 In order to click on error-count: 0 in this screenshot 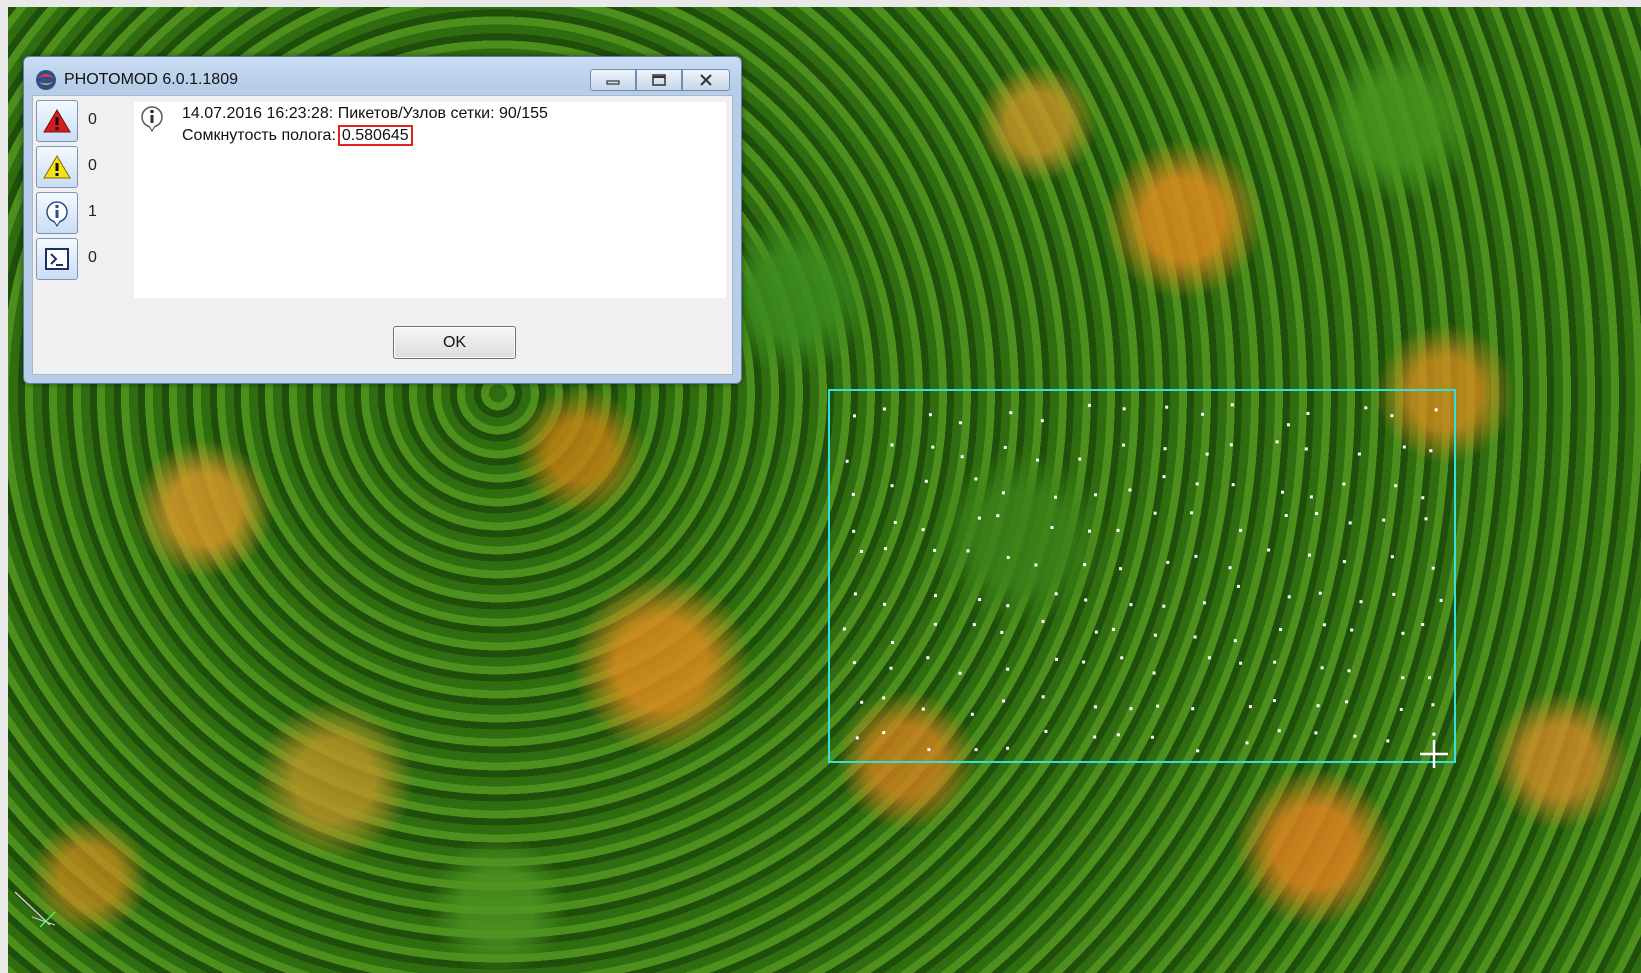, I will do `click(92, 119)`.